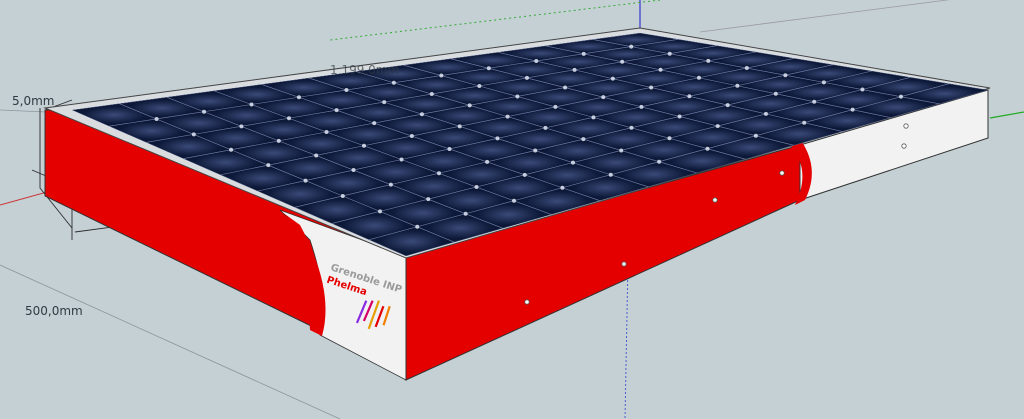  I want to click on y-axis-green-line, so click(1006, 115).